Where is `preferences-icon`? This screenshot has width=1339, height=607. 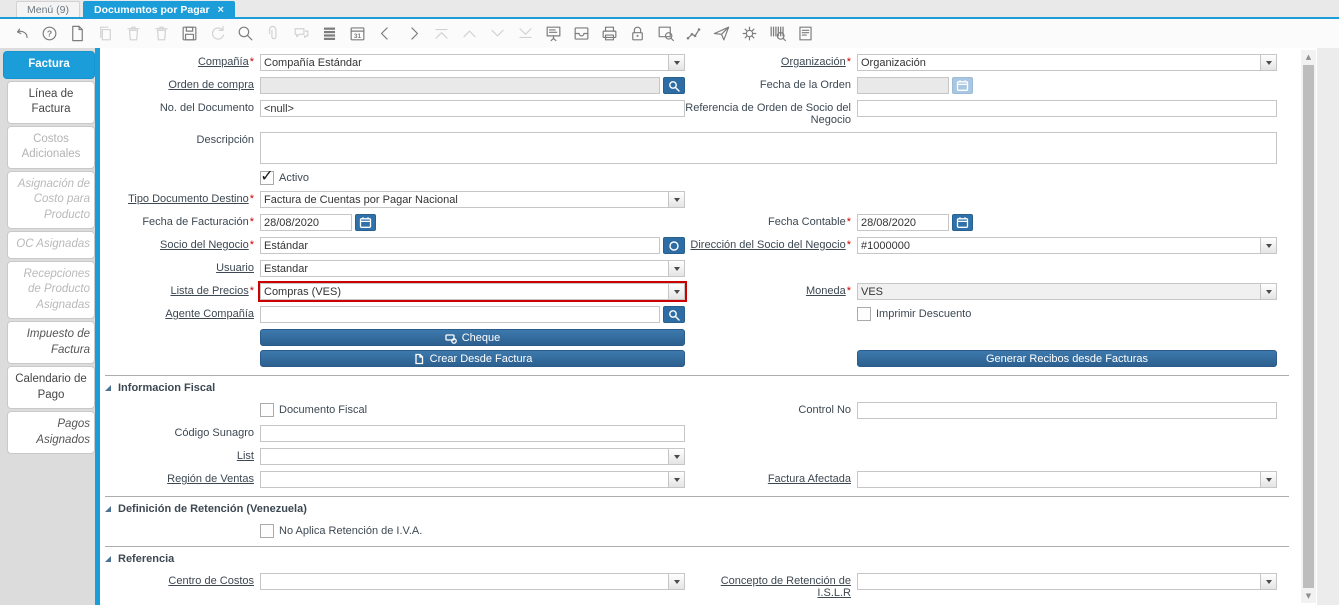
preferences-icon is located at coordinates (749, 34).